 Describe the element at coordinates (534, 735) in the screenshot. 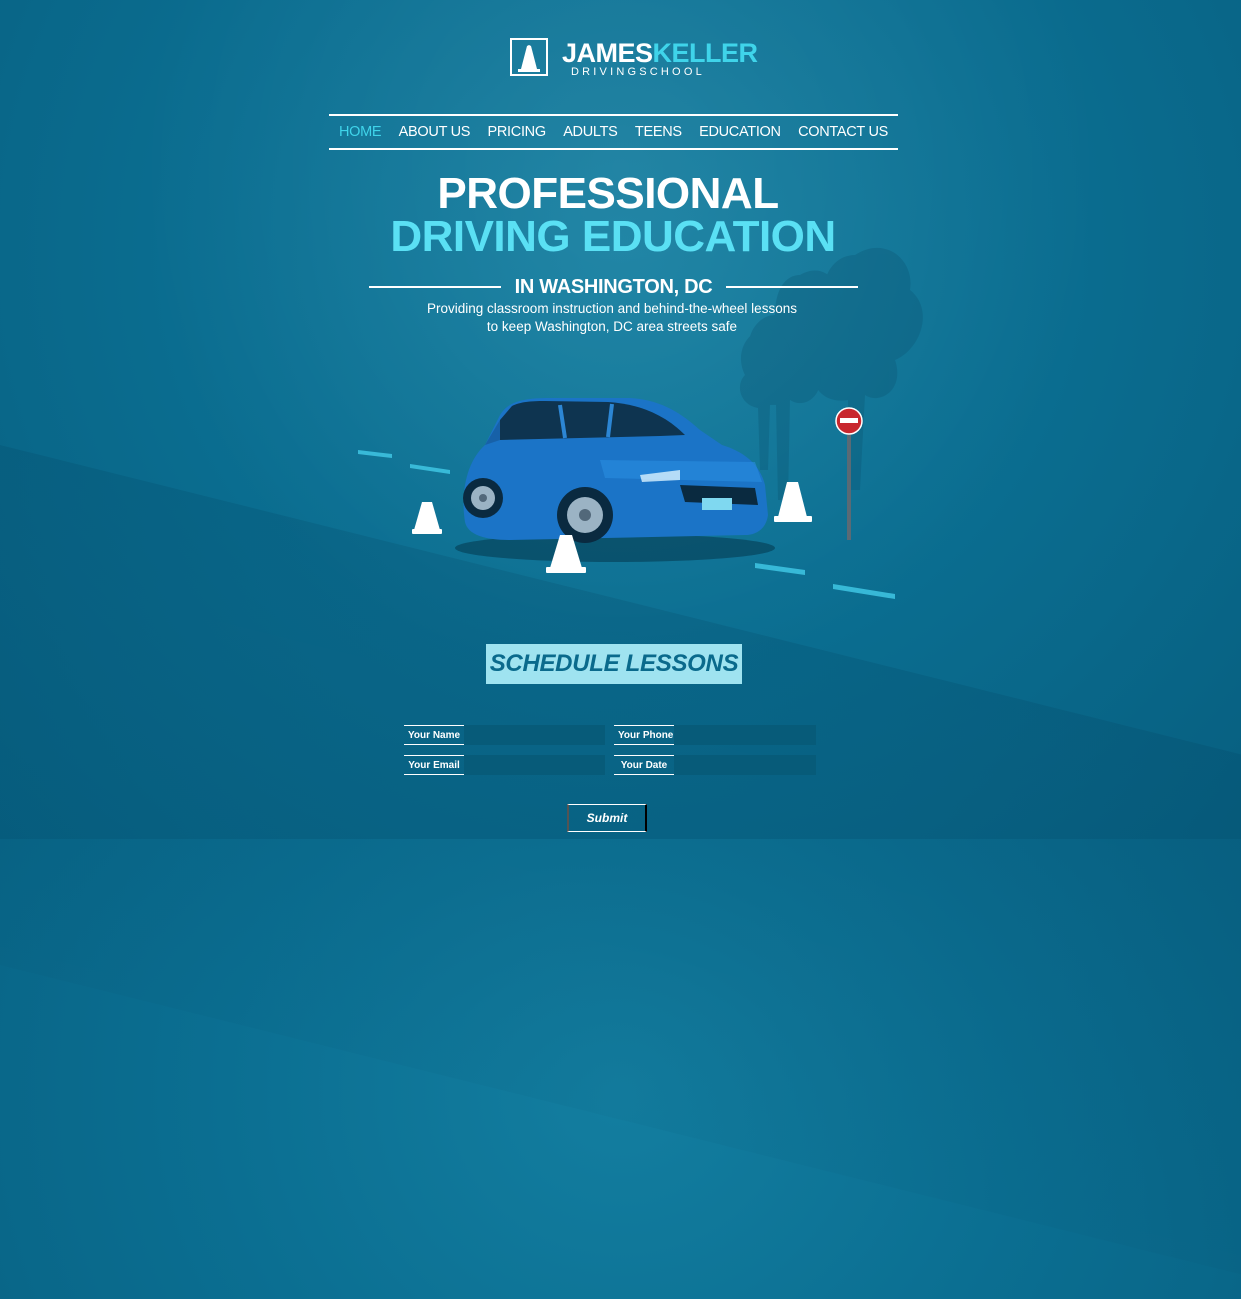

I see `name-input` at that location.